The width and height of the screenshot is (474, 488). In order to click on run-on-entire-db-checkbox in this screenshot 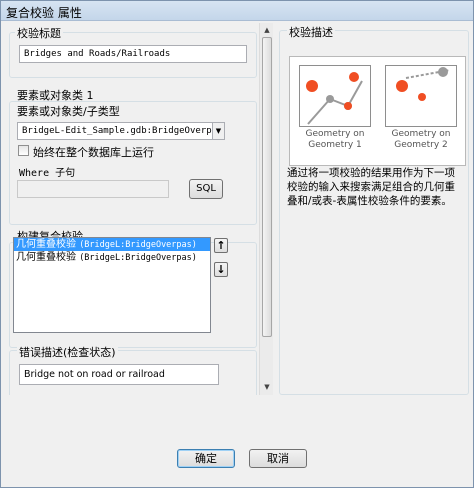, I will do `click(23, 150)`.